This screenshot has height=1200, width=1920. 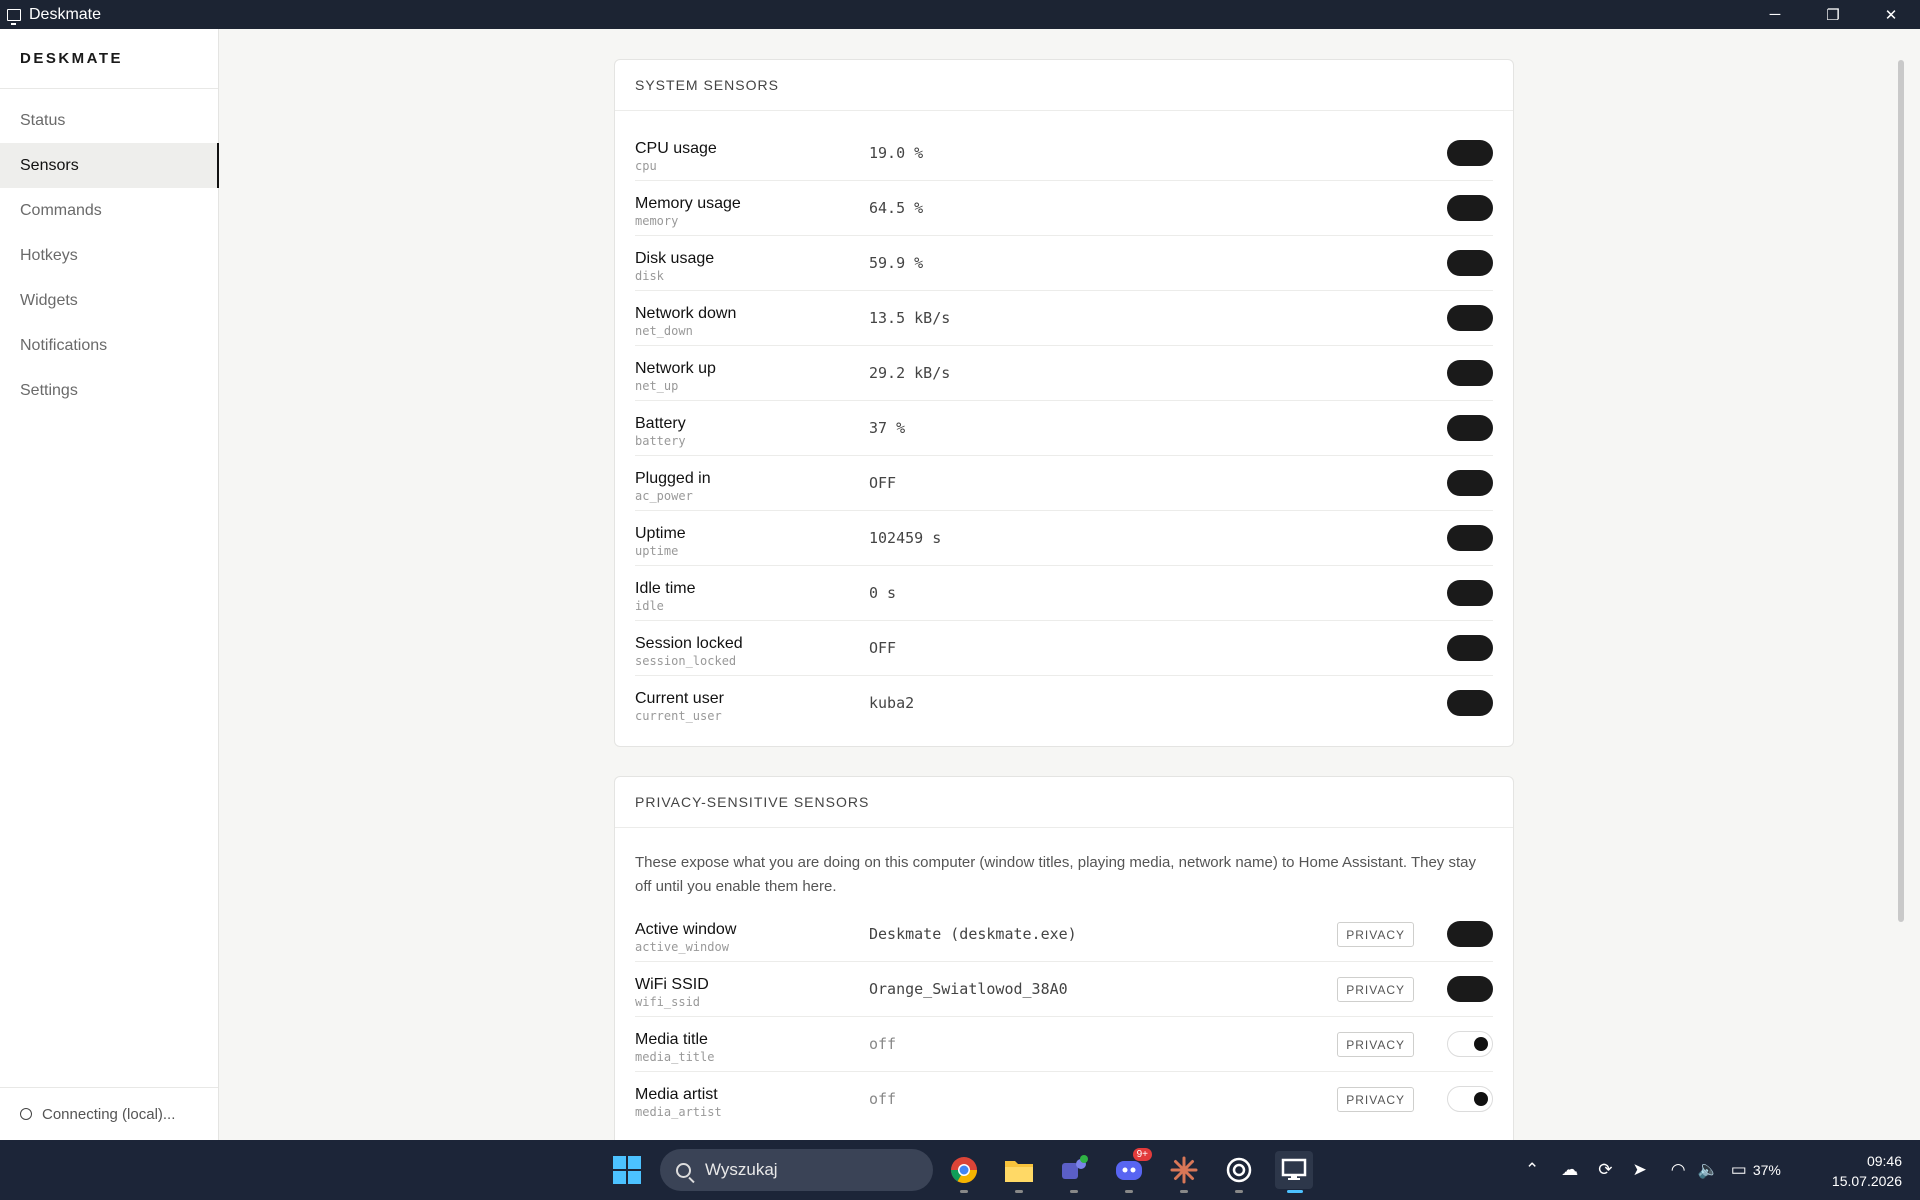 What do you see at coordinates (887, 428) in the screenshot?
I see `sensor-value: 37 %` at bounding box center [887, 428].